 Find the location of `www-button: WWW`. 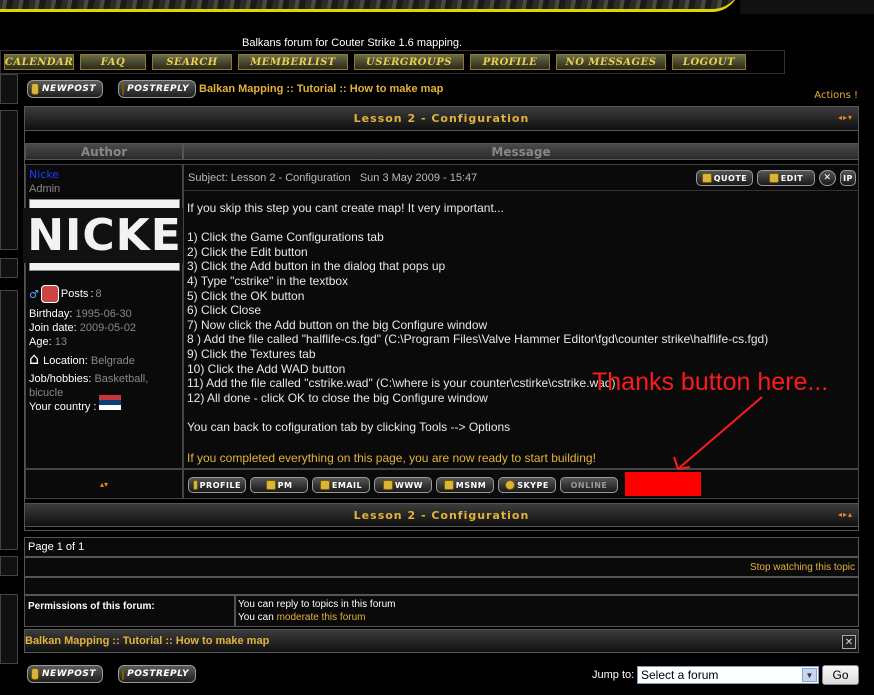

www-button: WWW is located at coordinates (403, 485).